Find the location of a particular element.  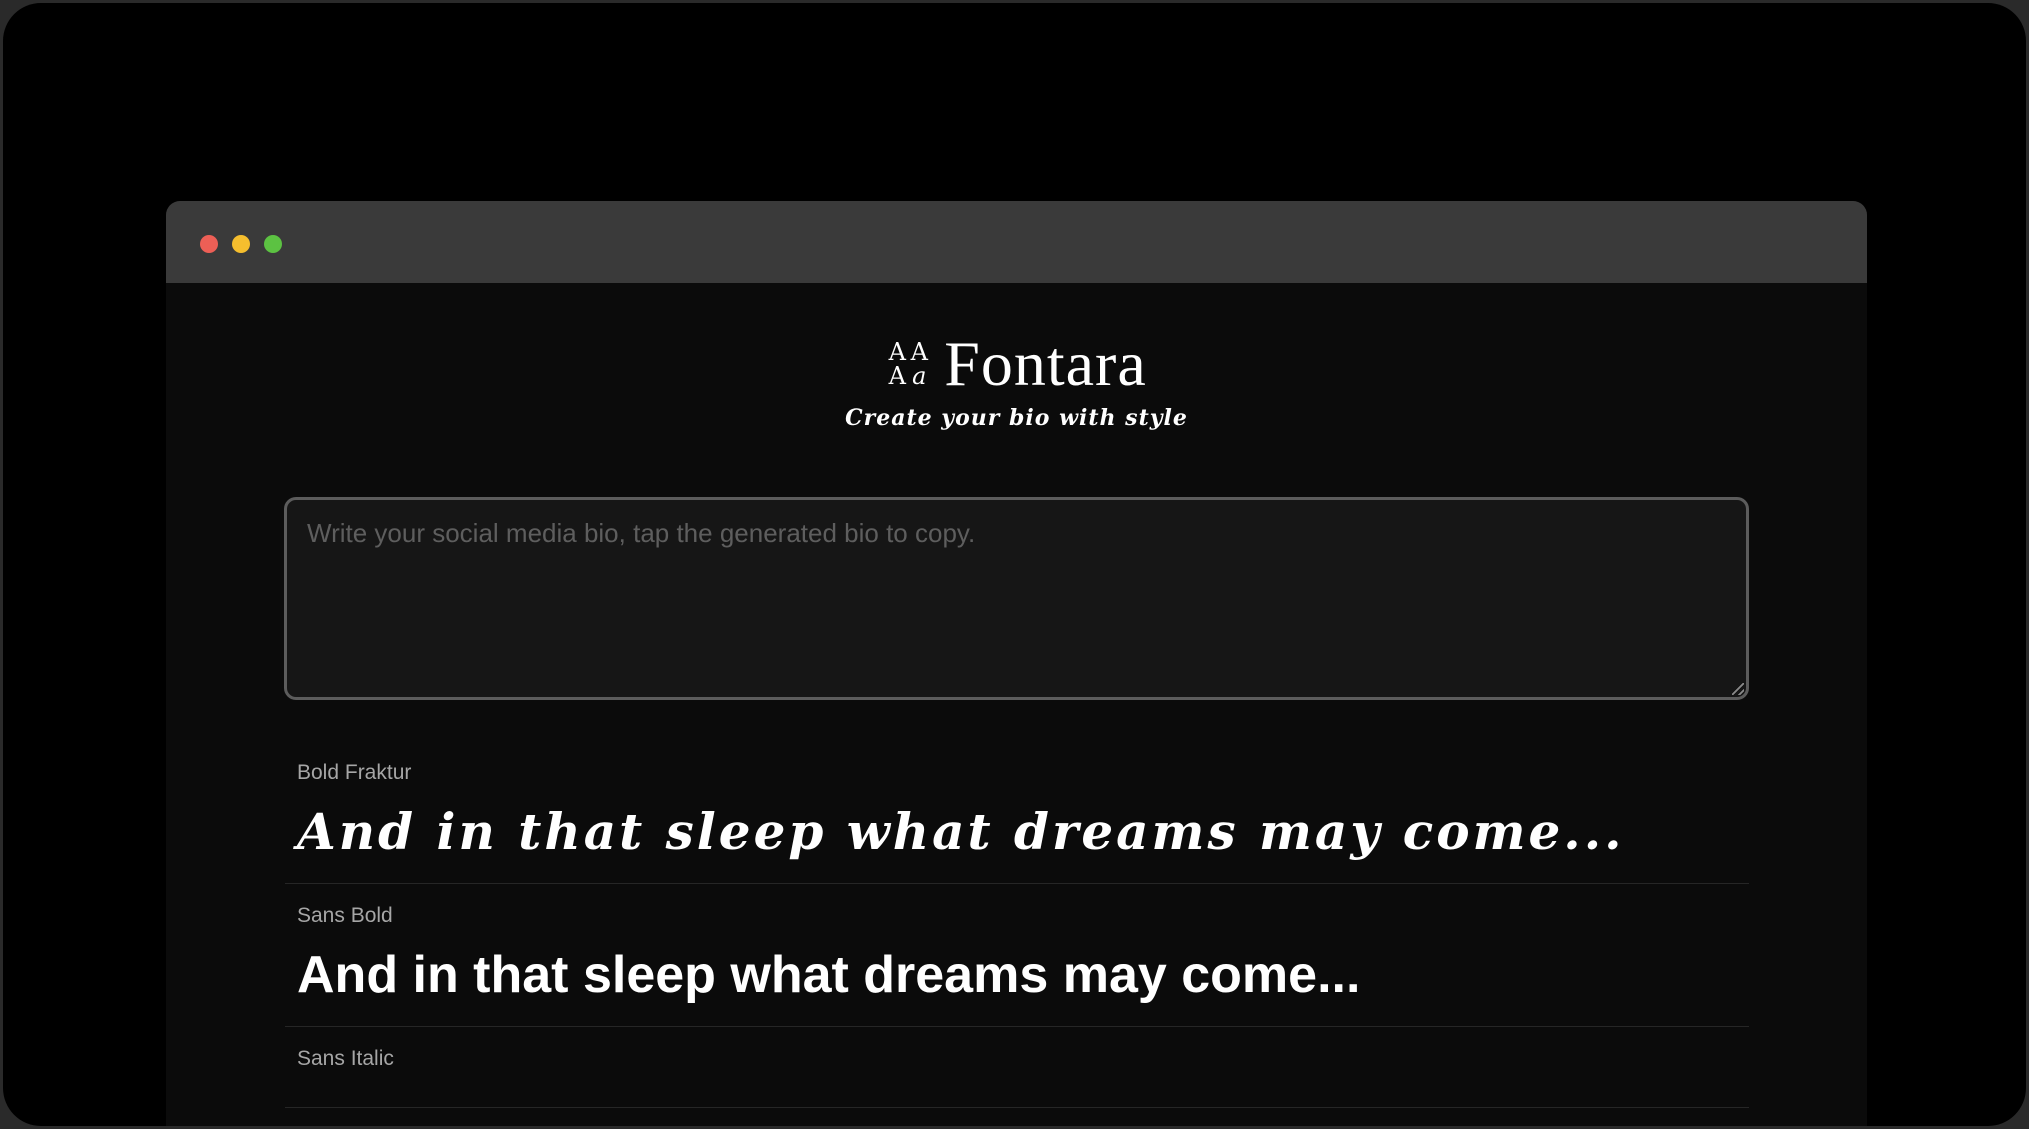

result-sans-italic: Sans Italic is located at coordinates (1017, 1067).